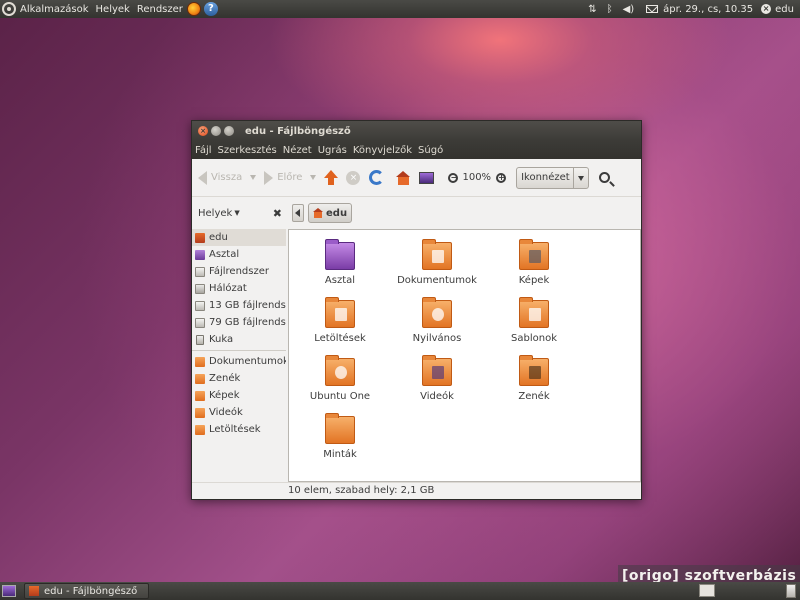 Image resolution: width=800 pixels, height=600 pixels. What do you see at coordinates (453, 177) in the screenshot?
I see `zoom-out-icon: −` at bounding box center [453, 177].